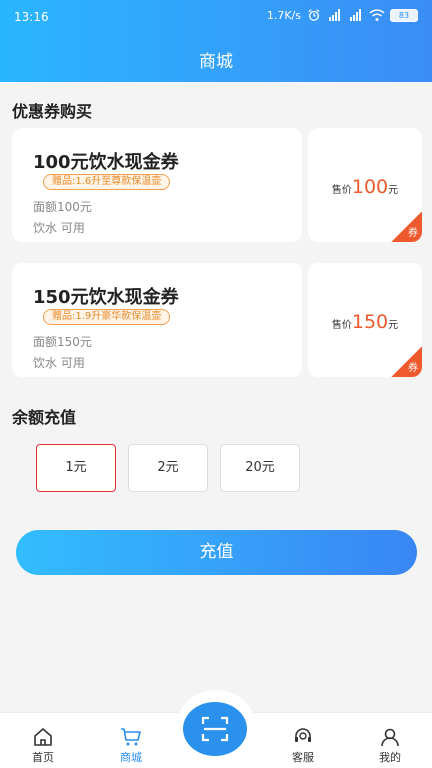  I want to click on scan-button, so click(215, 729).